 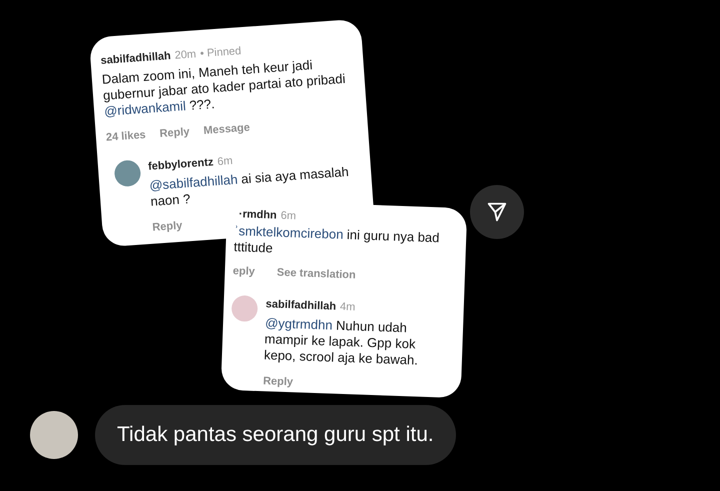 I want to click on timestamp: 4m, so click(x=348, y=308).